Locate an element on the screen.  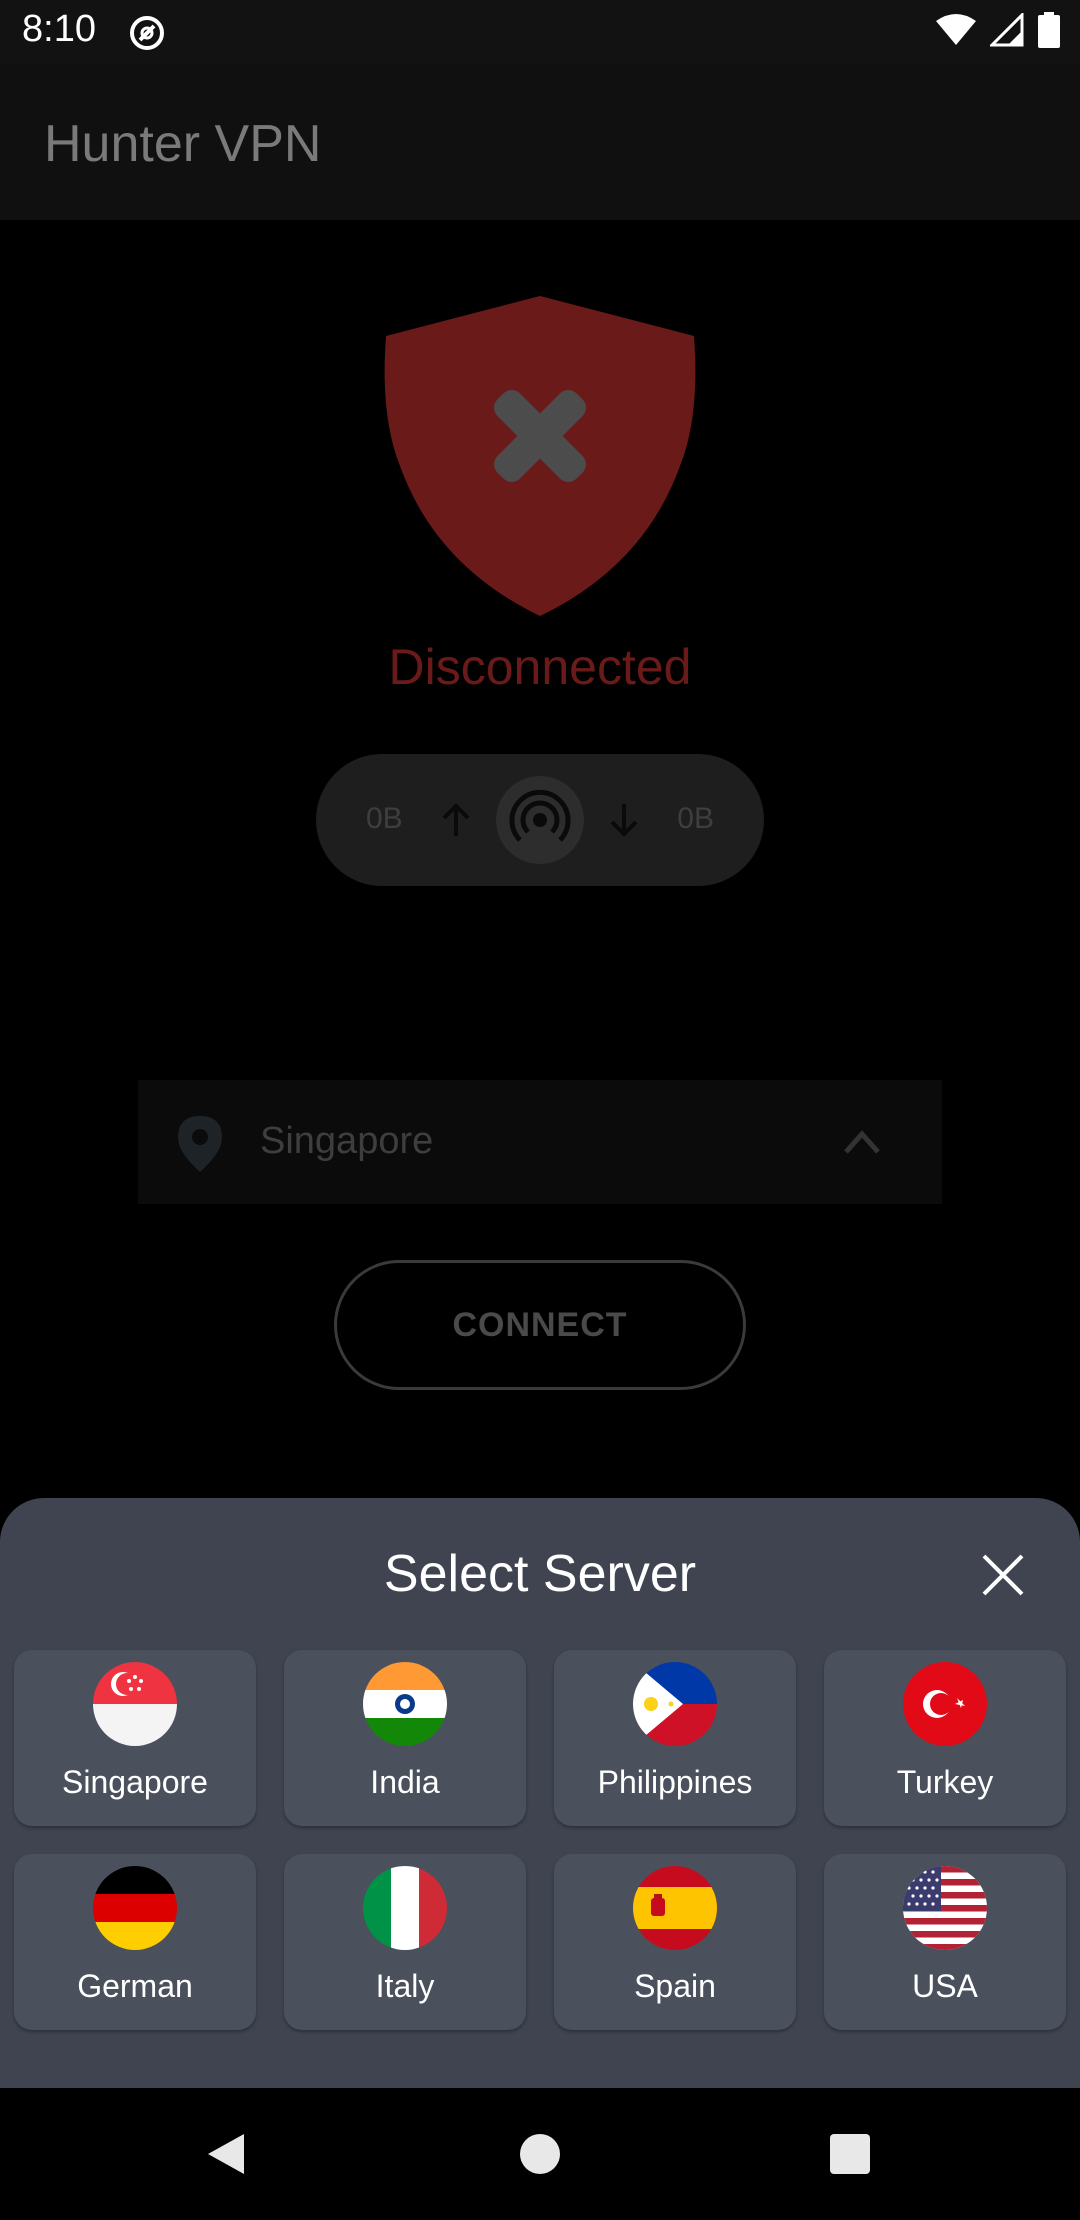
server-label: Turkey is located at coordinates (945, 1782).